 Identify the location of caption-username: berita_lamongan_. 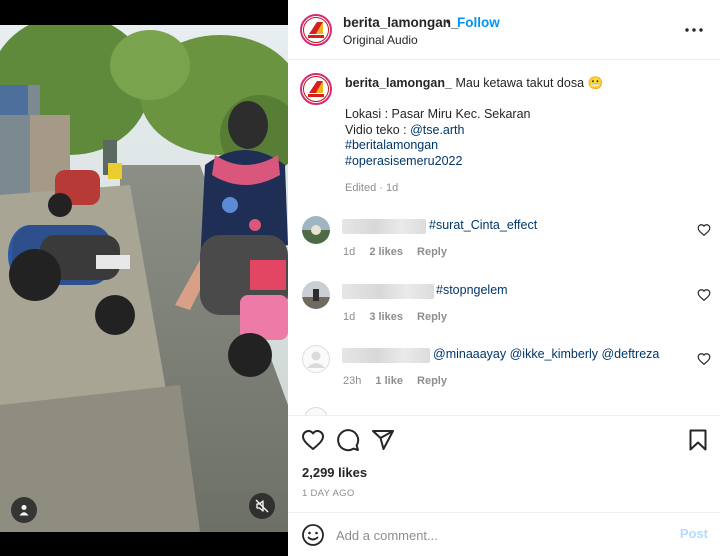
(398, 83).